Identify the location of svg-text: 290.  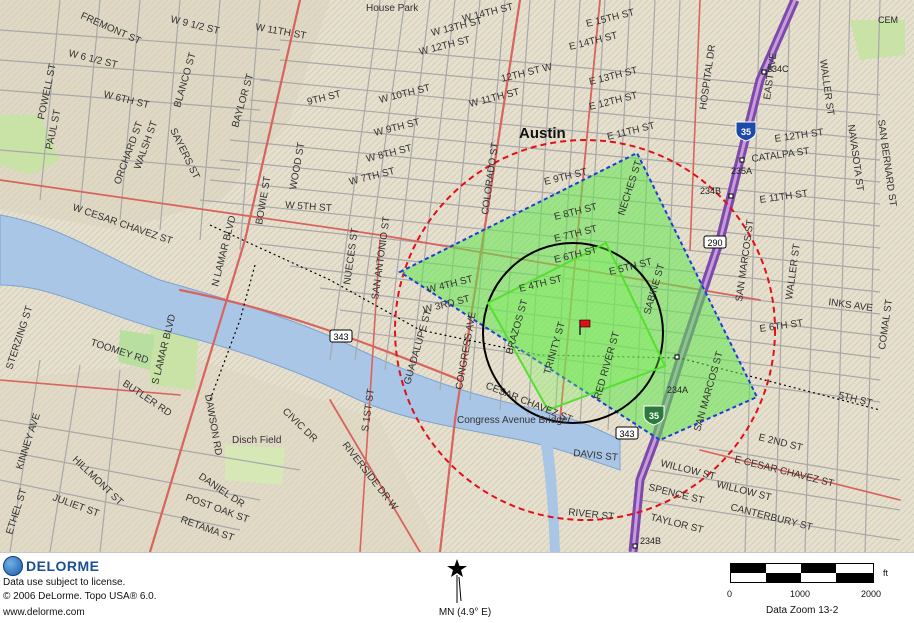
(714, 243).